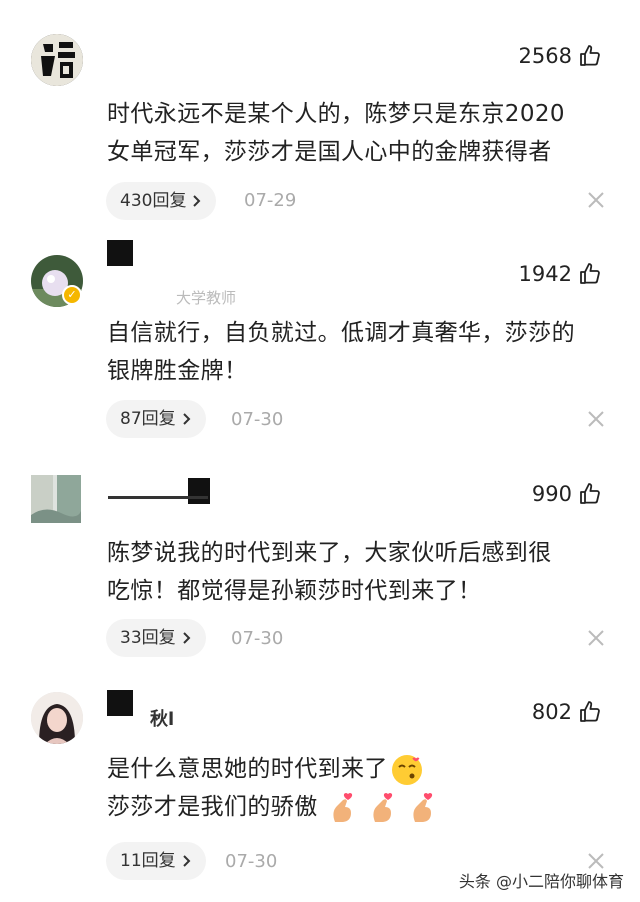 This screenshot has width=640, height=902. What do you see at coordinates (336, 114) in the screenshot?
I see `comment-text-line: 时代永远不是某个人的，陈梦只是东京2020` at bounding box center [336, 114].